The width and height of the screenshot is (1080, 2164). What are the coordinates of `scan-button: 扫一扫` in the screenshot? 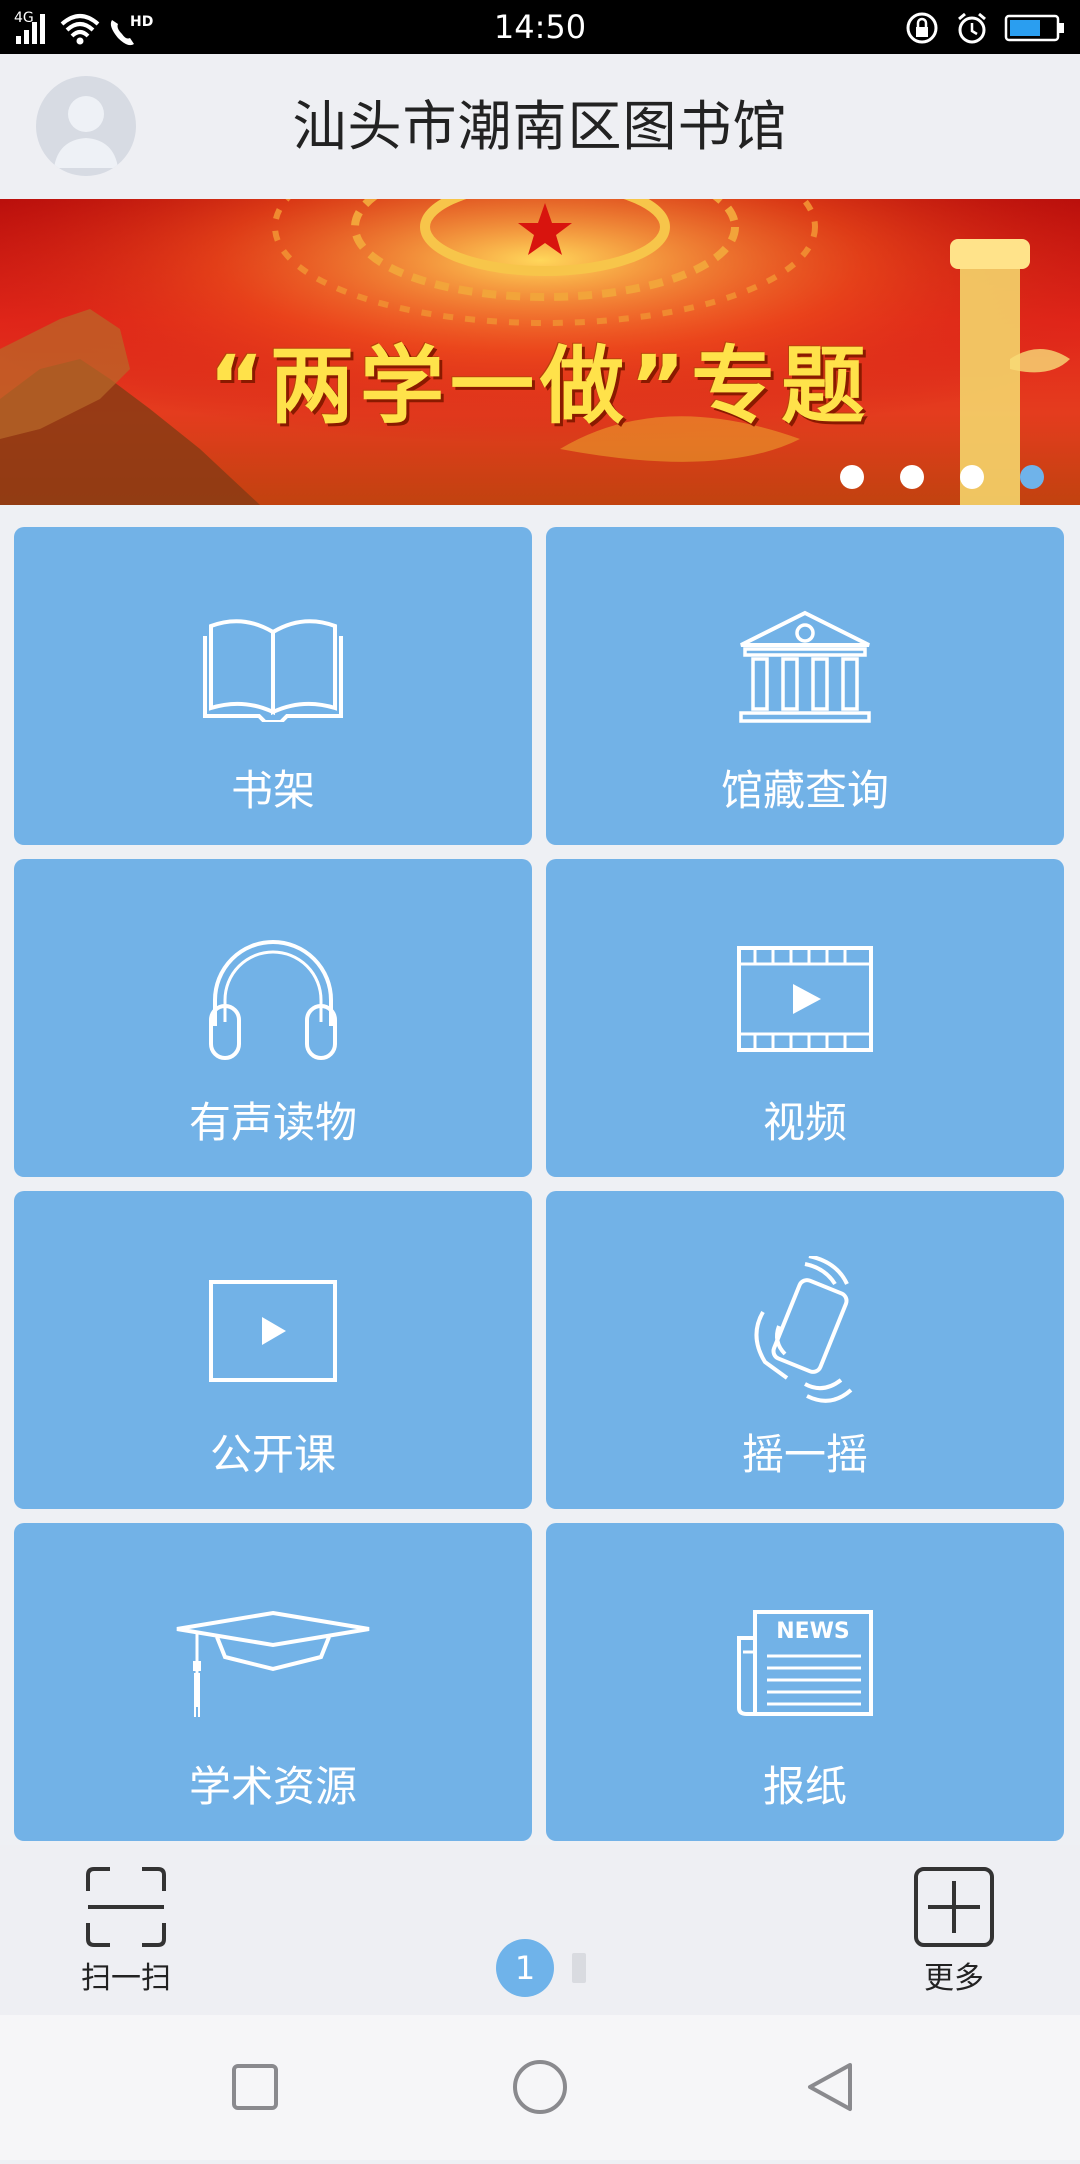 It's located at (126, 1931).